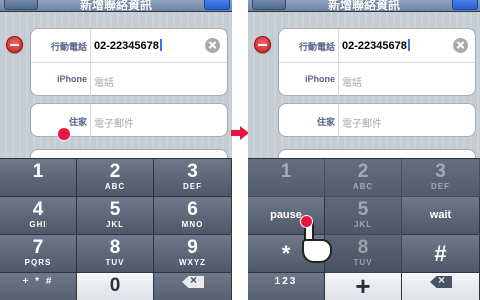  I want to click on numbers-key-label: 123, so click(286, 281).